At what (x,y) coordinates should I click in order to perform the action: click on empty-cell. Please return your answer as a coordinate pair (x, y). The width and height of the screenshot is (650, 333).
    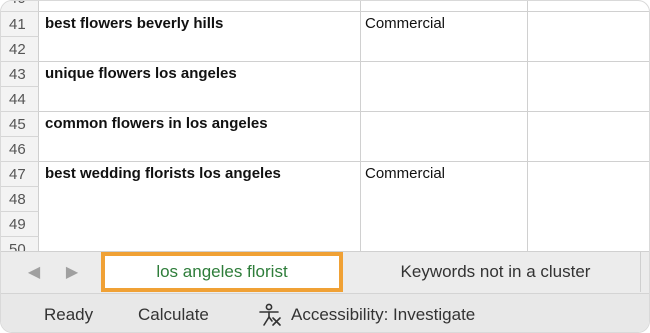
    Looking at the image, I should click on (588, 23).